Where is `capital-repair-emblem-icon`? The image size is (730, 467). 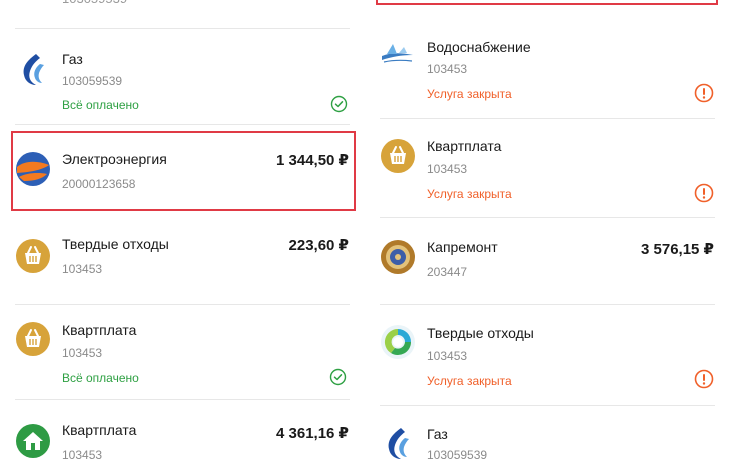
capital-repair-emblem-icon is located at coordinates (398, 257).